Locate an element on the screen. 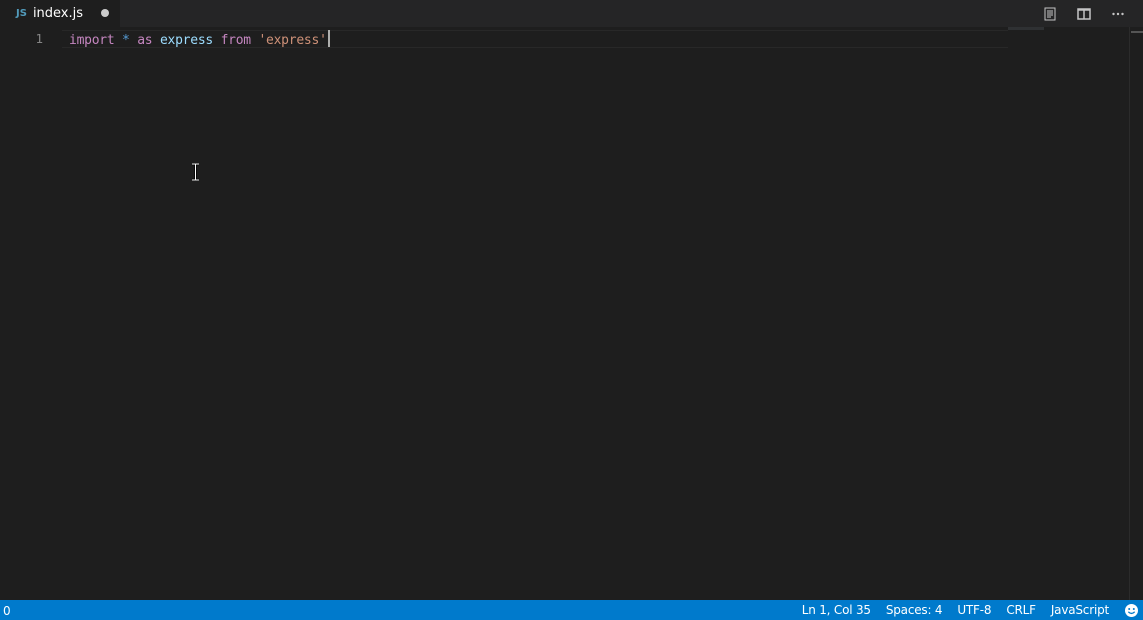 Image resolution: width=1143 pixels, height=620 pixels. code-line: import * as express from 'express' is located at coordinates (199, 39).